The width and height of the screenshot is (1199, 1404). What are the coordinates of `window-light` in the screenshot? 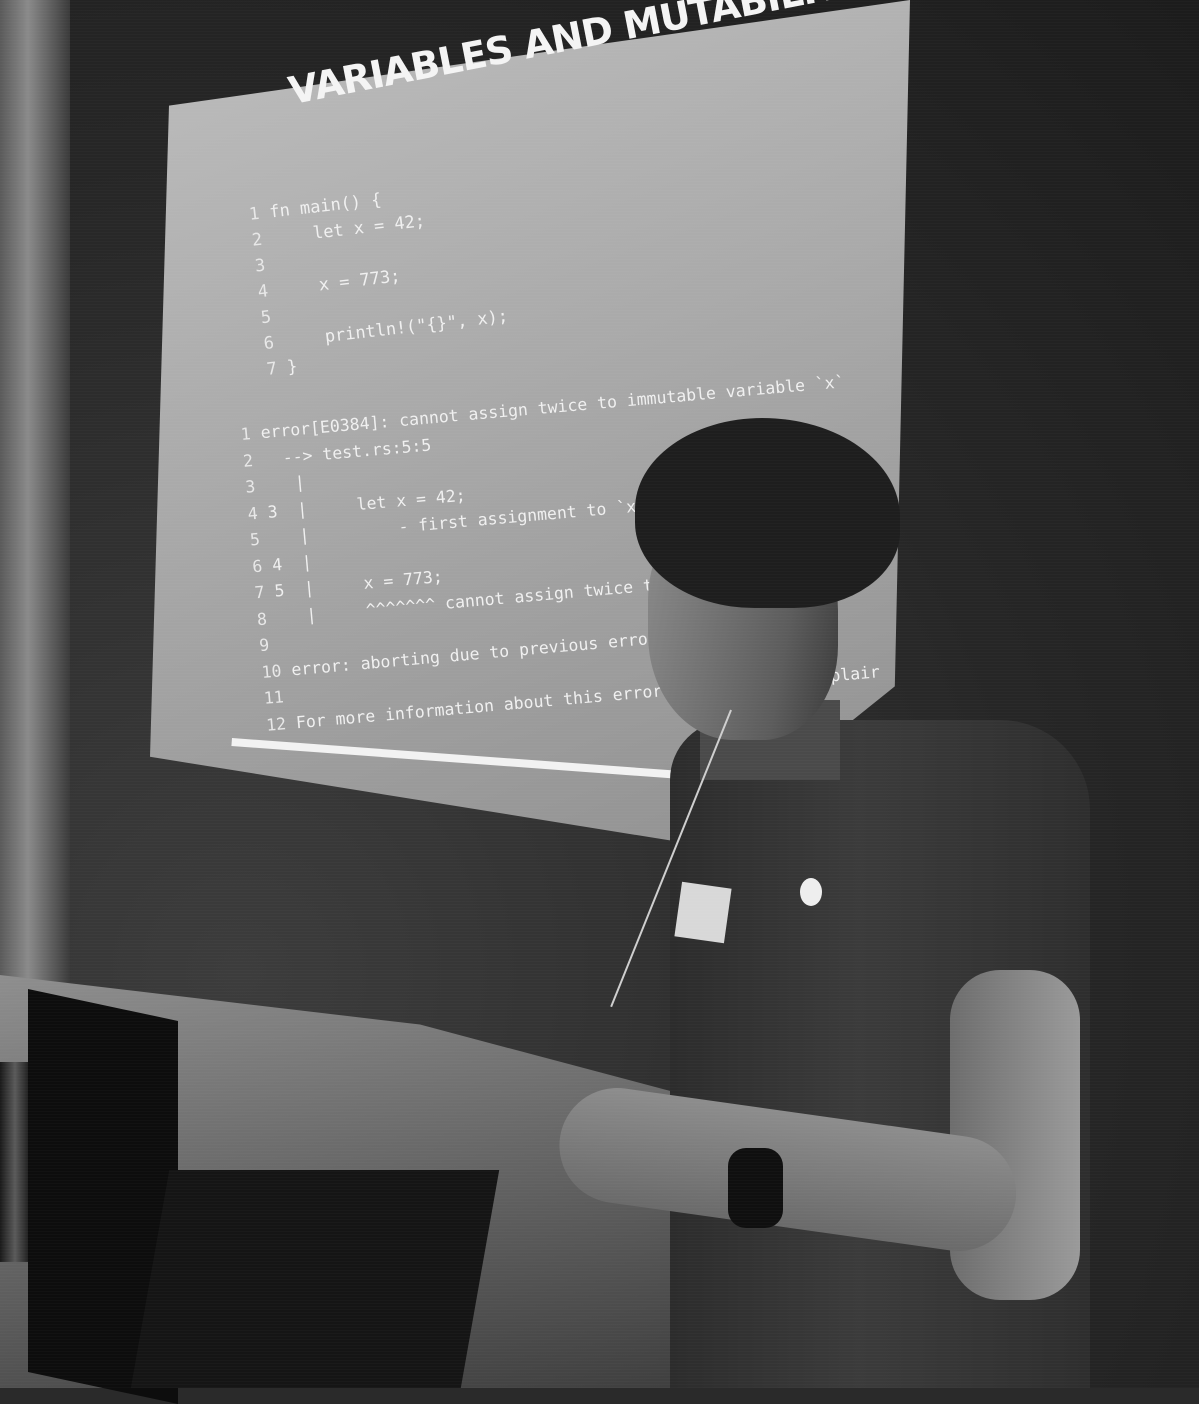 It's located at (35, 495).